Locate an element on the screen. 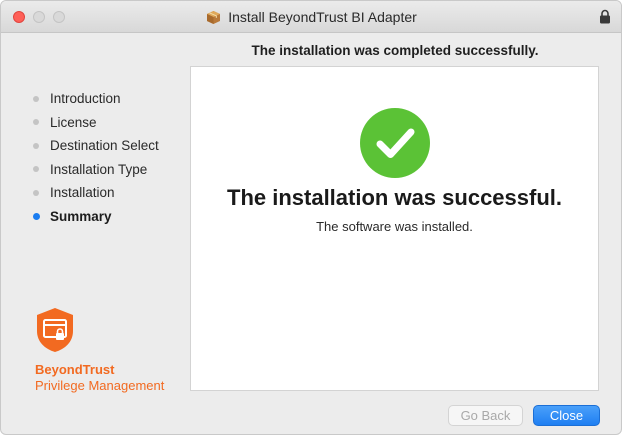 This screenshot has height=435, width=622. window-title-group: Install BeyondTrust BI Adapter is located at coordinates (311, 16).